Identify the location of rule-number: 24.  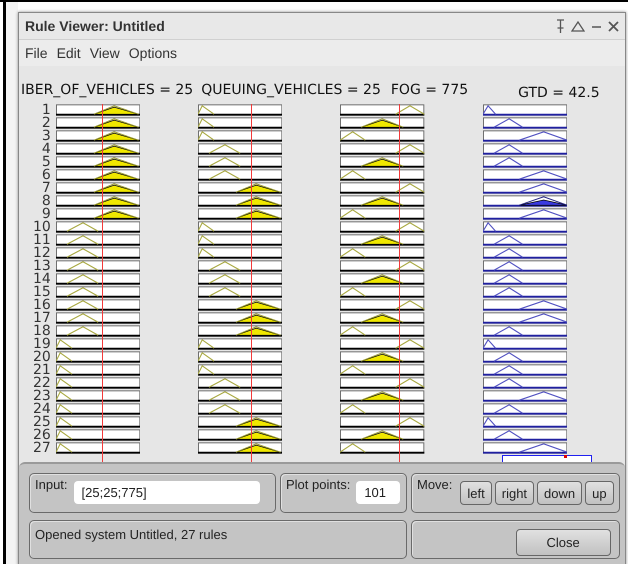
(42, 409).